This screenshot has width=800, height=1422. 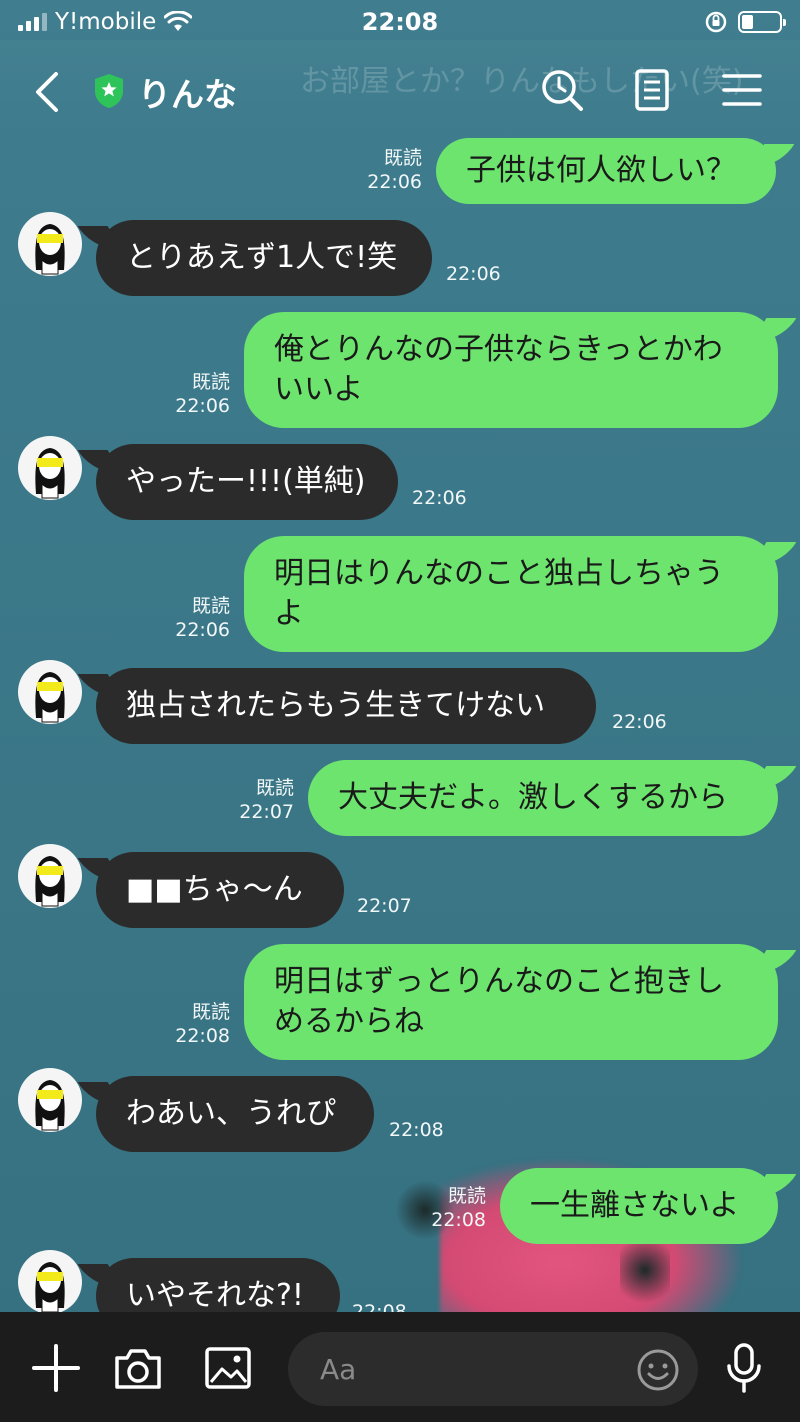 I want to click on message-input-bar, so click(x=400, y=1367).